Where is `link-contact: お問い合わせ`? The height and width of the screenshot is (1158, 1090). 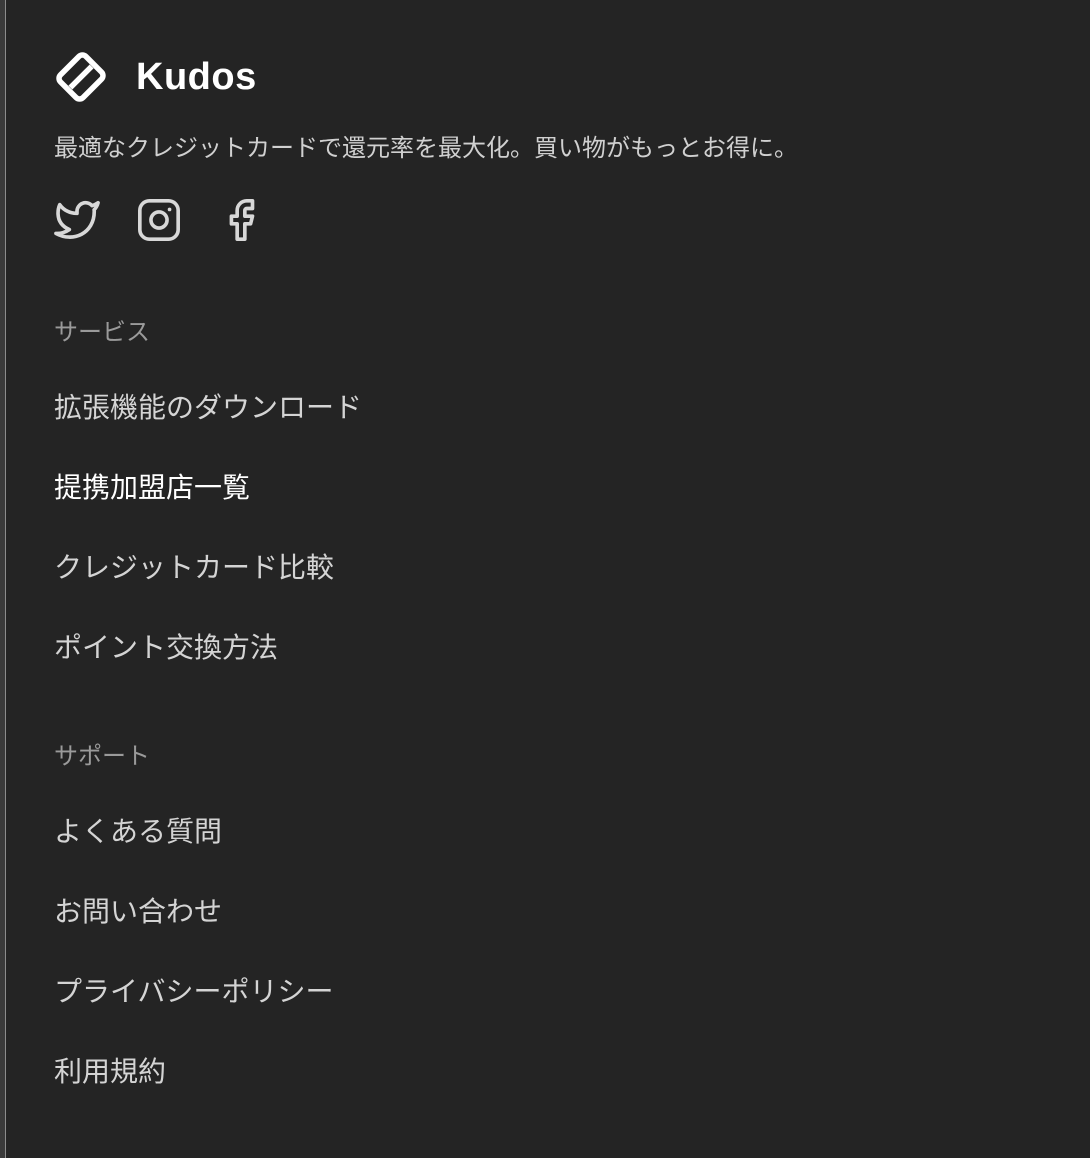 link-contact: お問い合わせ is located at coordinates (138, 910).